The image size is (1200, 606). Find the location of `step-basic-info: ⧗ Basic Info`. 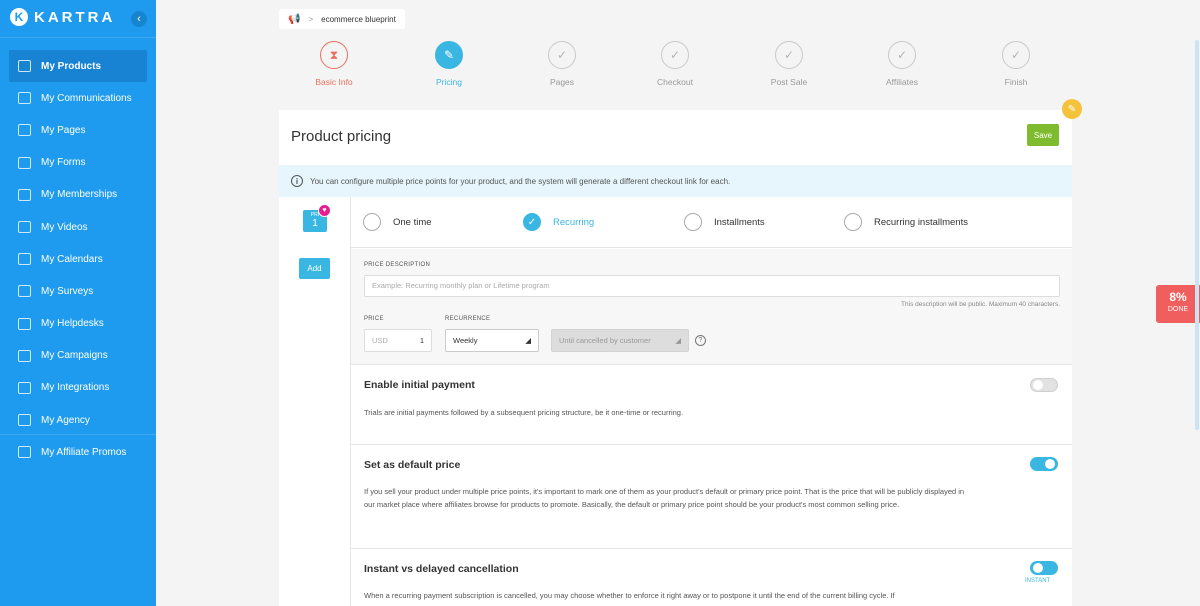

step-basic-info: ⧗ Basic Info is located at coordinates (334, 64).